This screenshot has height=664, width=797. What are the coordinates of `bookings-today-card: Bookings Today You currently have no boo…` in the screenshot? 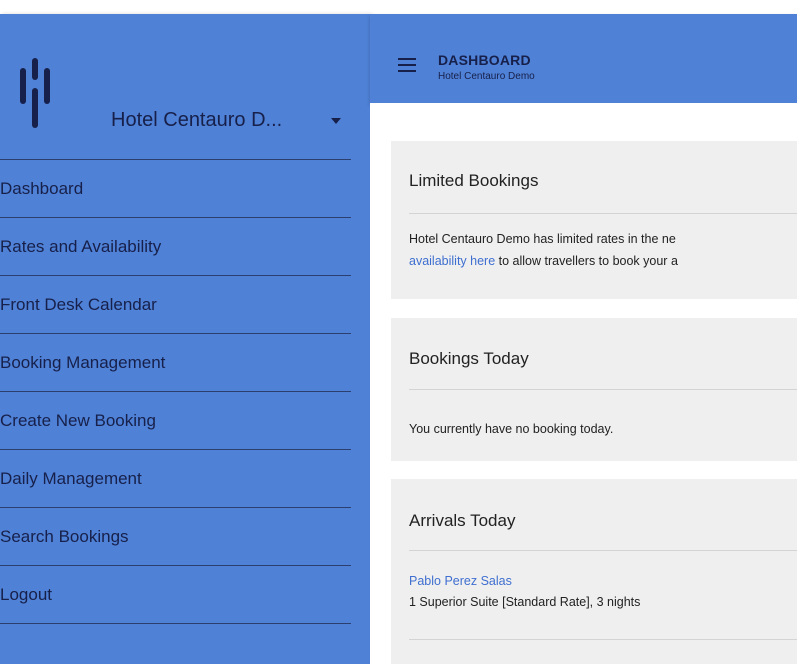 It's located at (594, 389).